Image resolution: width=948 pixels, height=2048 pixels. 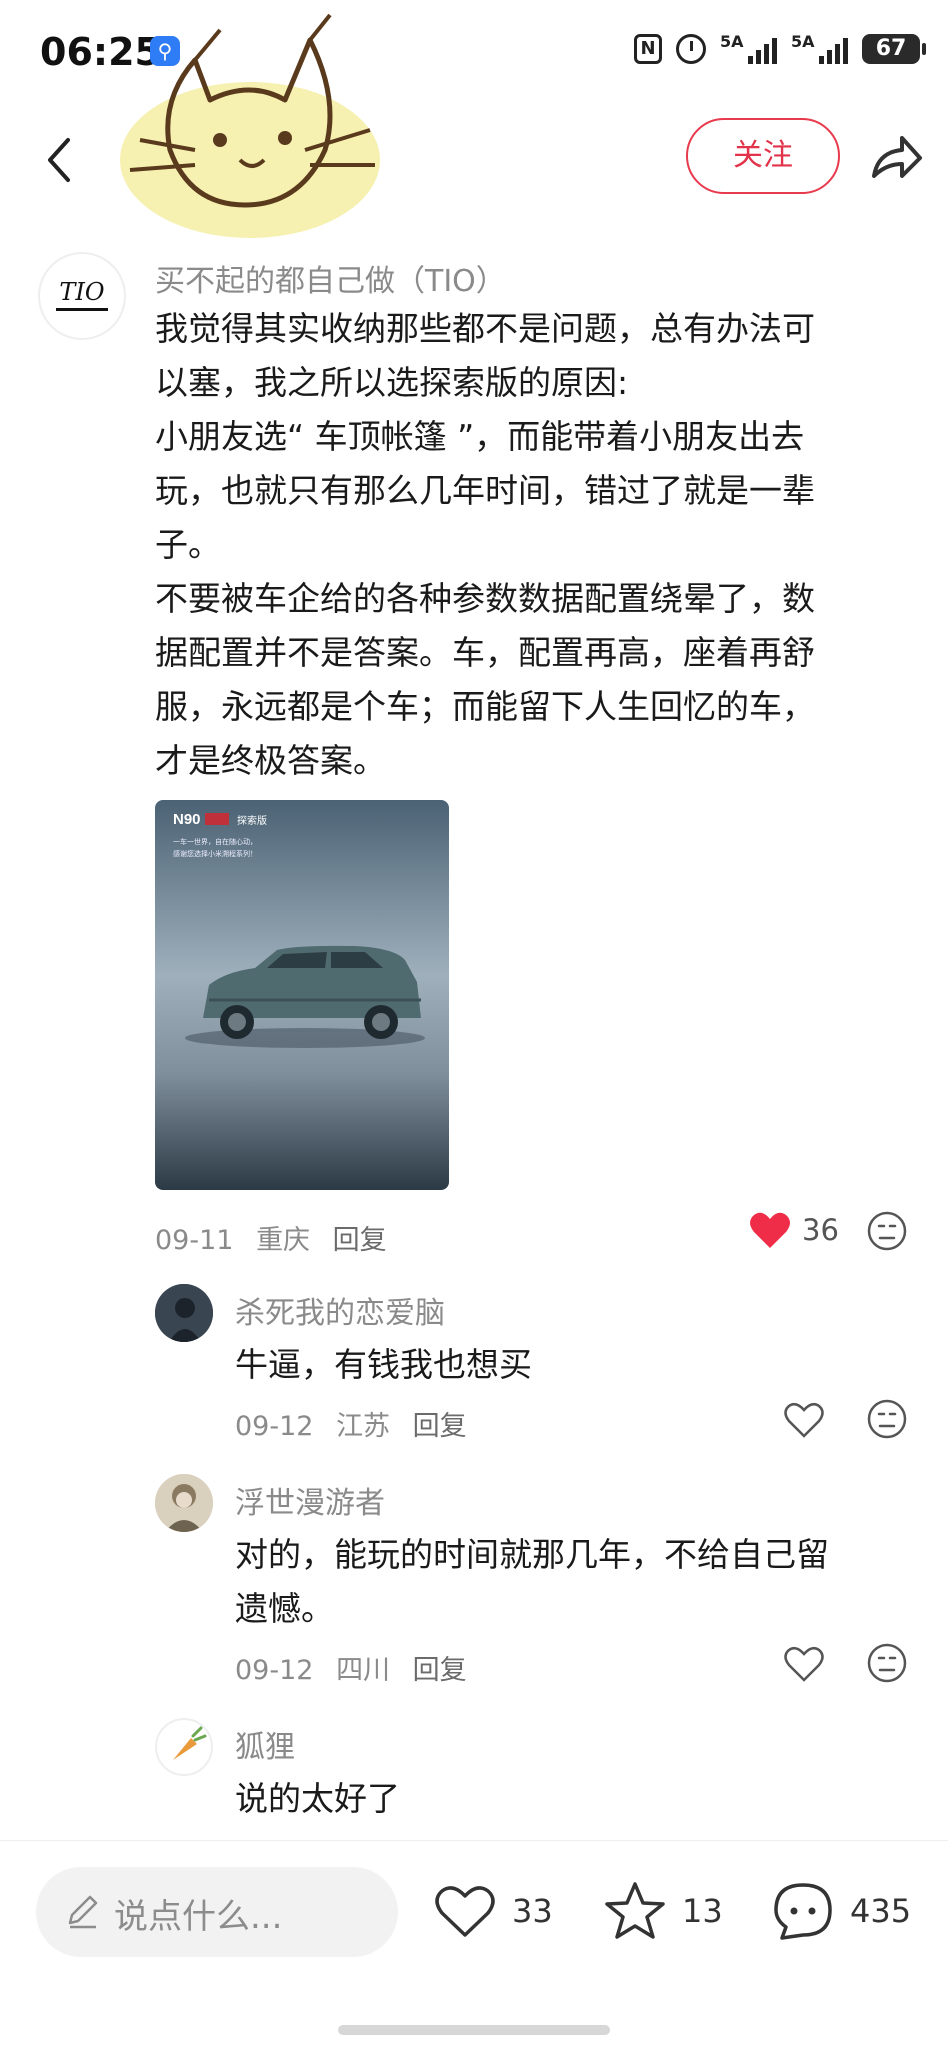 I want to click on share-icon, so click(x=896, y=158).